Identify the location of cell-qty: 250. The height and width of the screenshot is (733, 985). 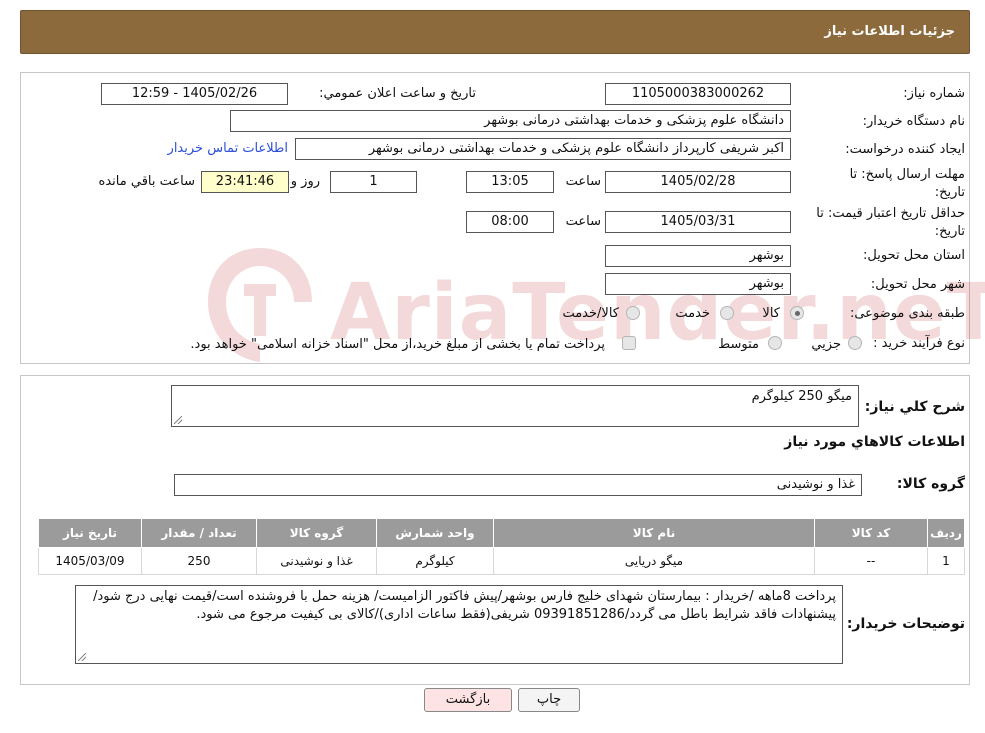
(199, 561).